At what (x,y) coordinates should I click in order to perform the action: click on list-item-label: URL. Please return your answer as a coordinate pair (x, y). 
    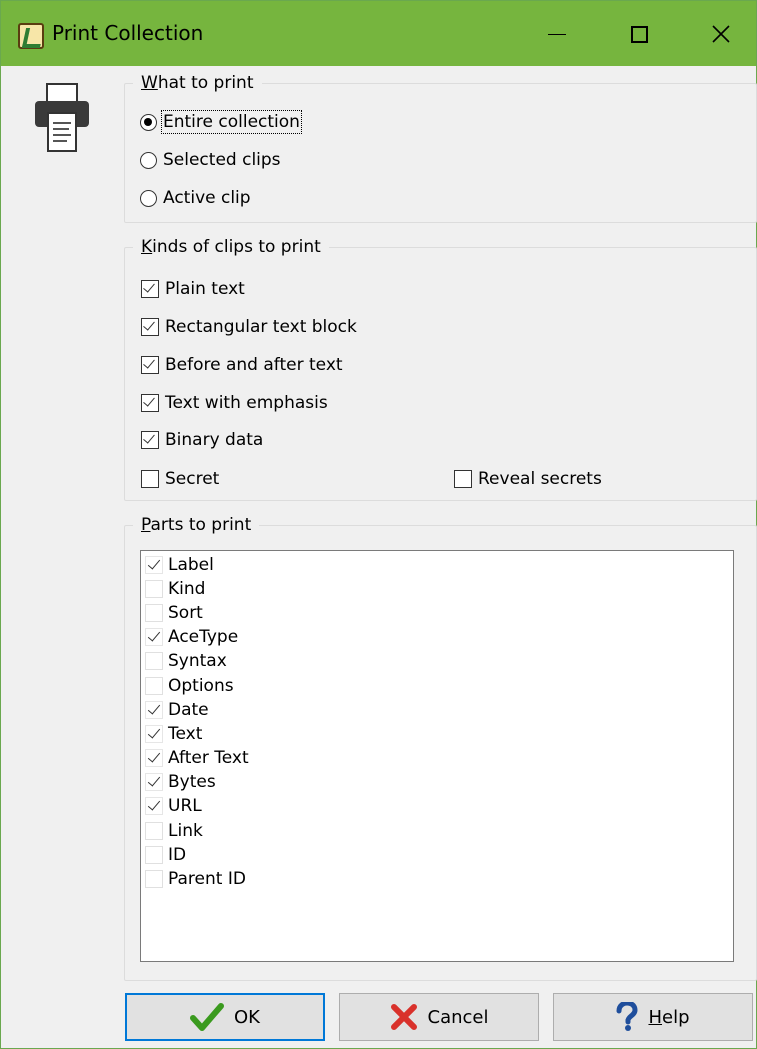
    Looking at the image, I should click on (185, 806).